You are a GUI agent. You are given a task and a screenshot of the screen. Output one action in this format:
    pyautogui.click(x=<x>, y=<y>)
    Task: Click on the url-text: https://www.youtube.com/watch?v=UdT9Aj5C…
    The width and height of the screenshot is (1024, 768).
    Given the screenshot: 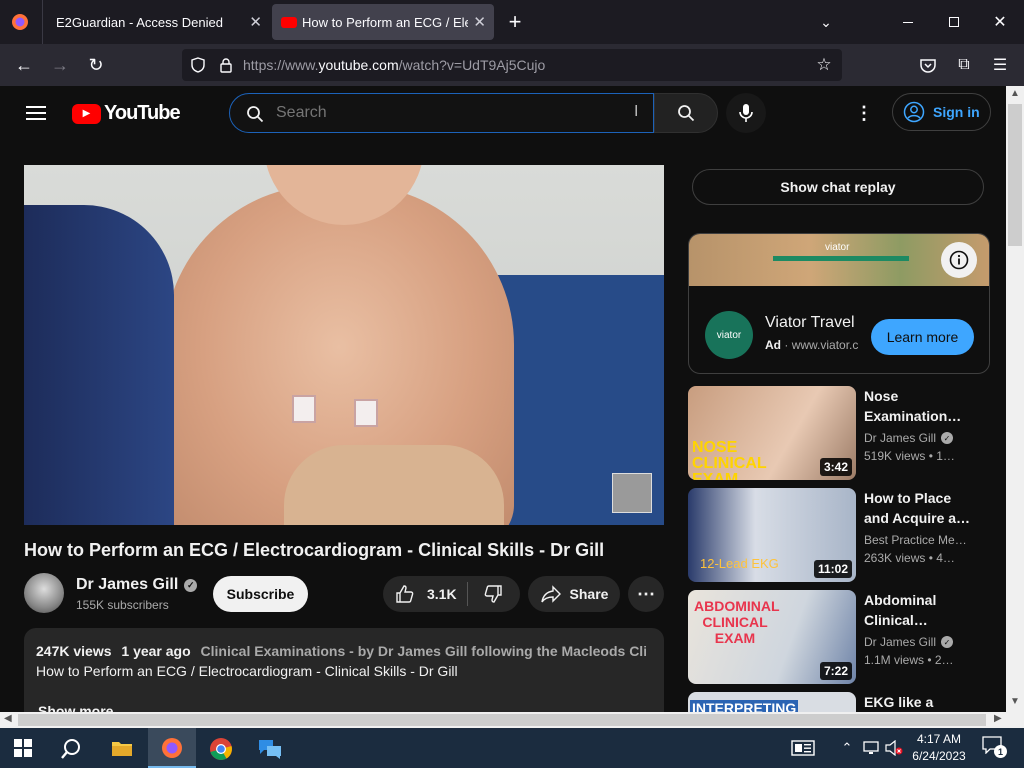 What is the action you would take?
    pyautogui.click(x=394, y=65)
    